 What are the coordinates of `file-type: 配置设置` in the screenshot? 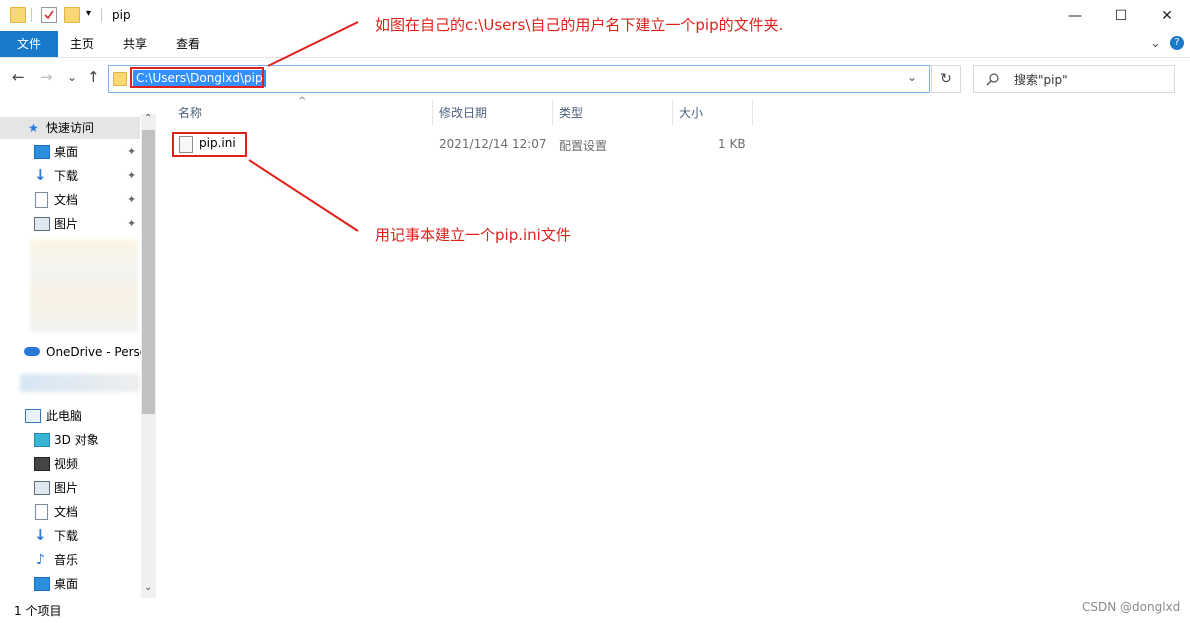 It's located at (583, 146).